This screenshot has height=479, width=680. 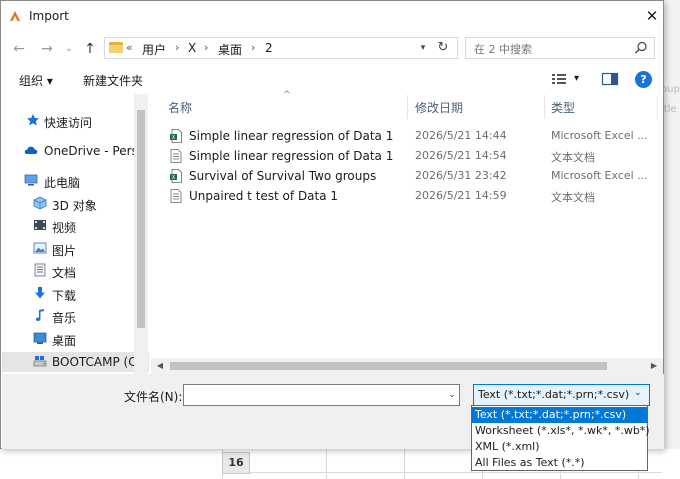 What do you see at coordinates (638, 393) in the screenshot?
I see `filetype-dropdown-arrow: ⌄` at bounding box center [638, 393].